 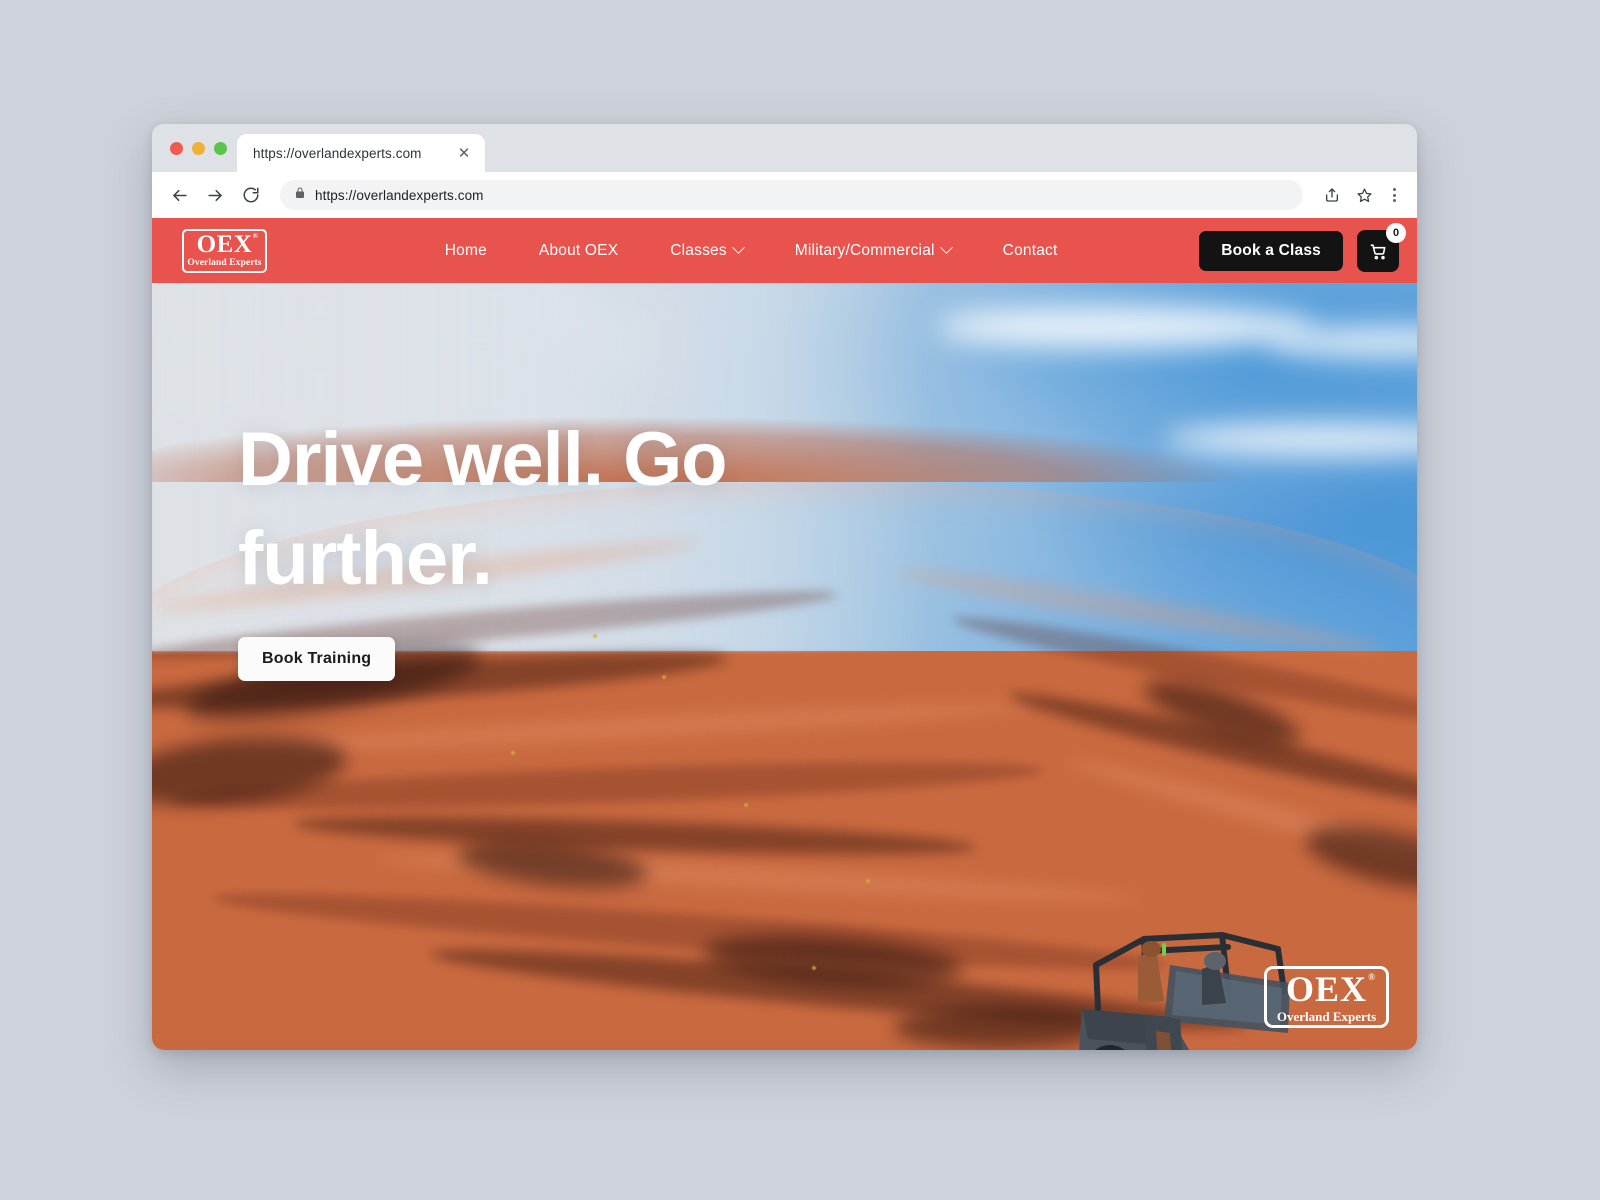 What do you see at coordinates (1332, 195) in the screenshot?
I see `share-icon` at bounding box center [1332, 195].